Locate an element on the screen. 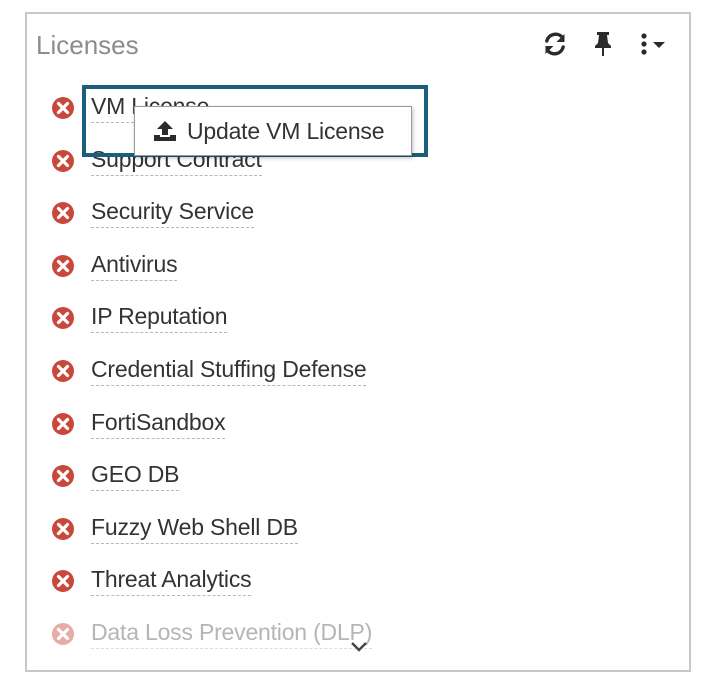  license-link: IP Reputation is located at coordinates (159, 318).